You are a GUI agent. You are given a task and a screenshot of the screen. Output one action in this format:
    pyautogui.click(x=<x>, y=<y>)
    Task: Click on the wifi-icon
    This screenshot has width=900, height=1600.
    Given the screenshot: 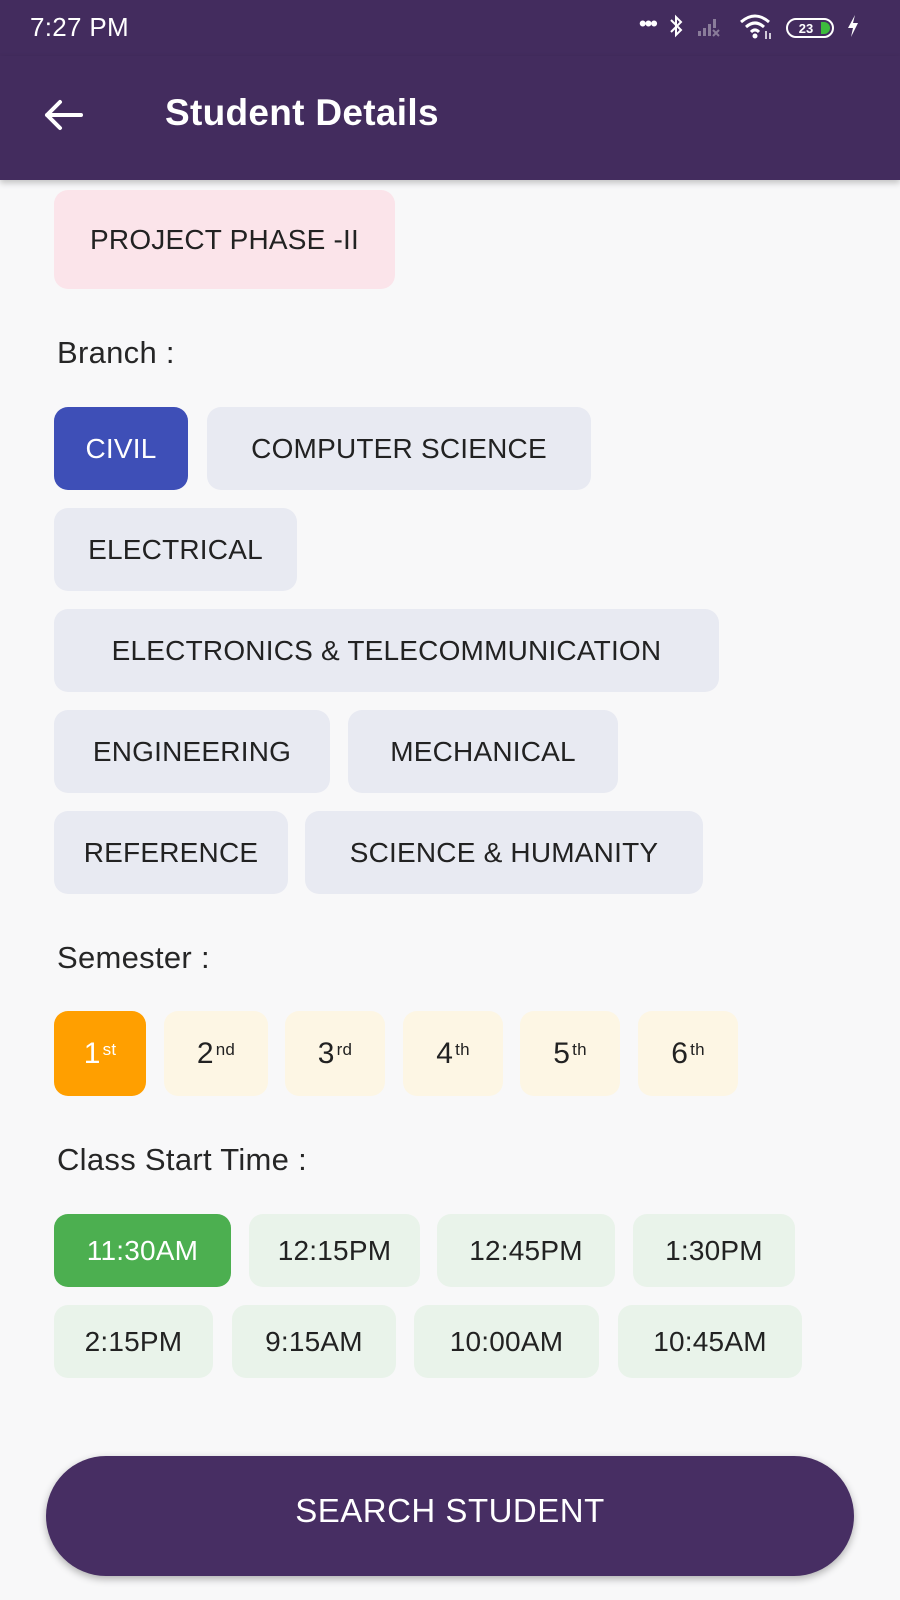 What is the action you would take?
    pyautogui.click(x=756, y=28)
    